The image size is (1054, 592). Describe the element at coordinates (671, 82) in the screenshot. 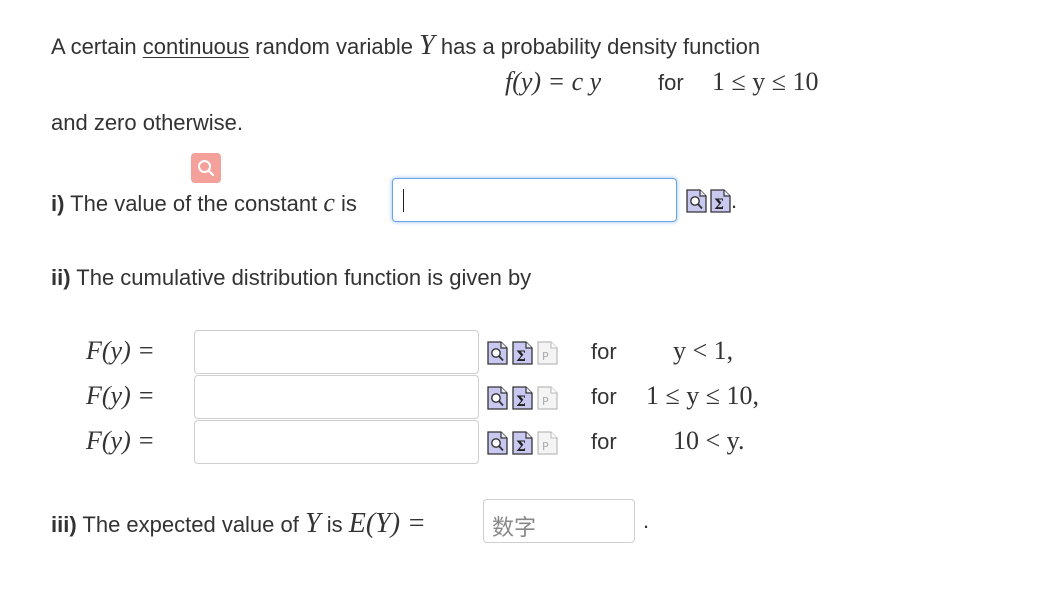

I see `pdf-for: for` at that location.